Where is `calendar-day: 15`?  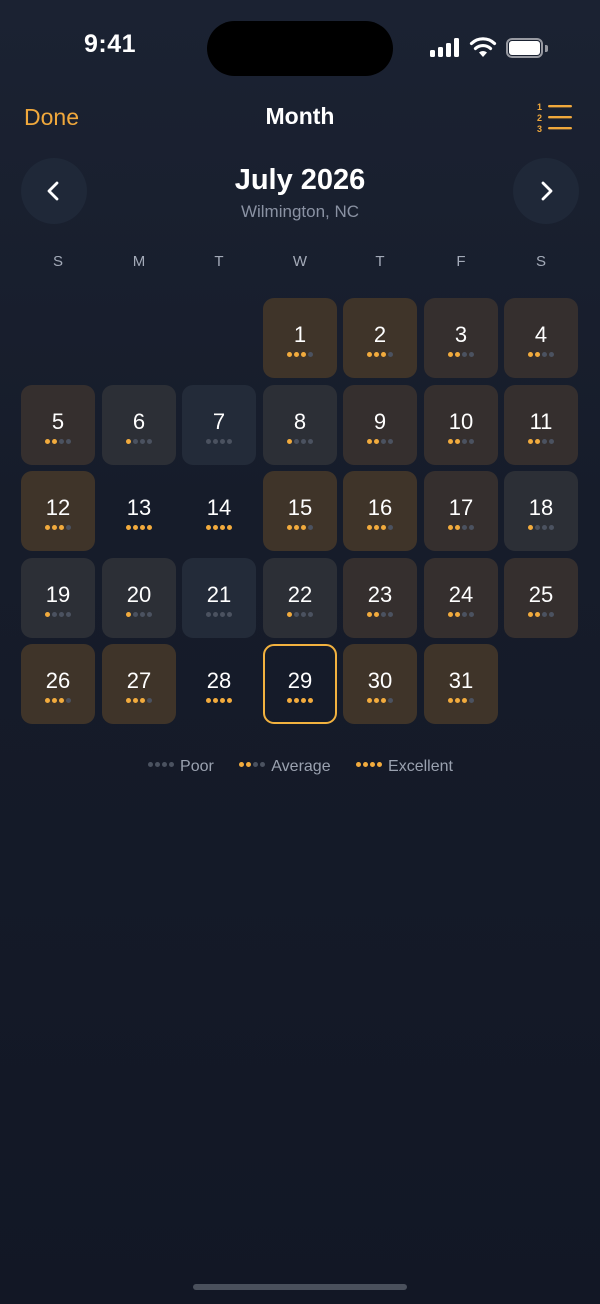 calendar-day: 15 is located at coordinates (300, 511).